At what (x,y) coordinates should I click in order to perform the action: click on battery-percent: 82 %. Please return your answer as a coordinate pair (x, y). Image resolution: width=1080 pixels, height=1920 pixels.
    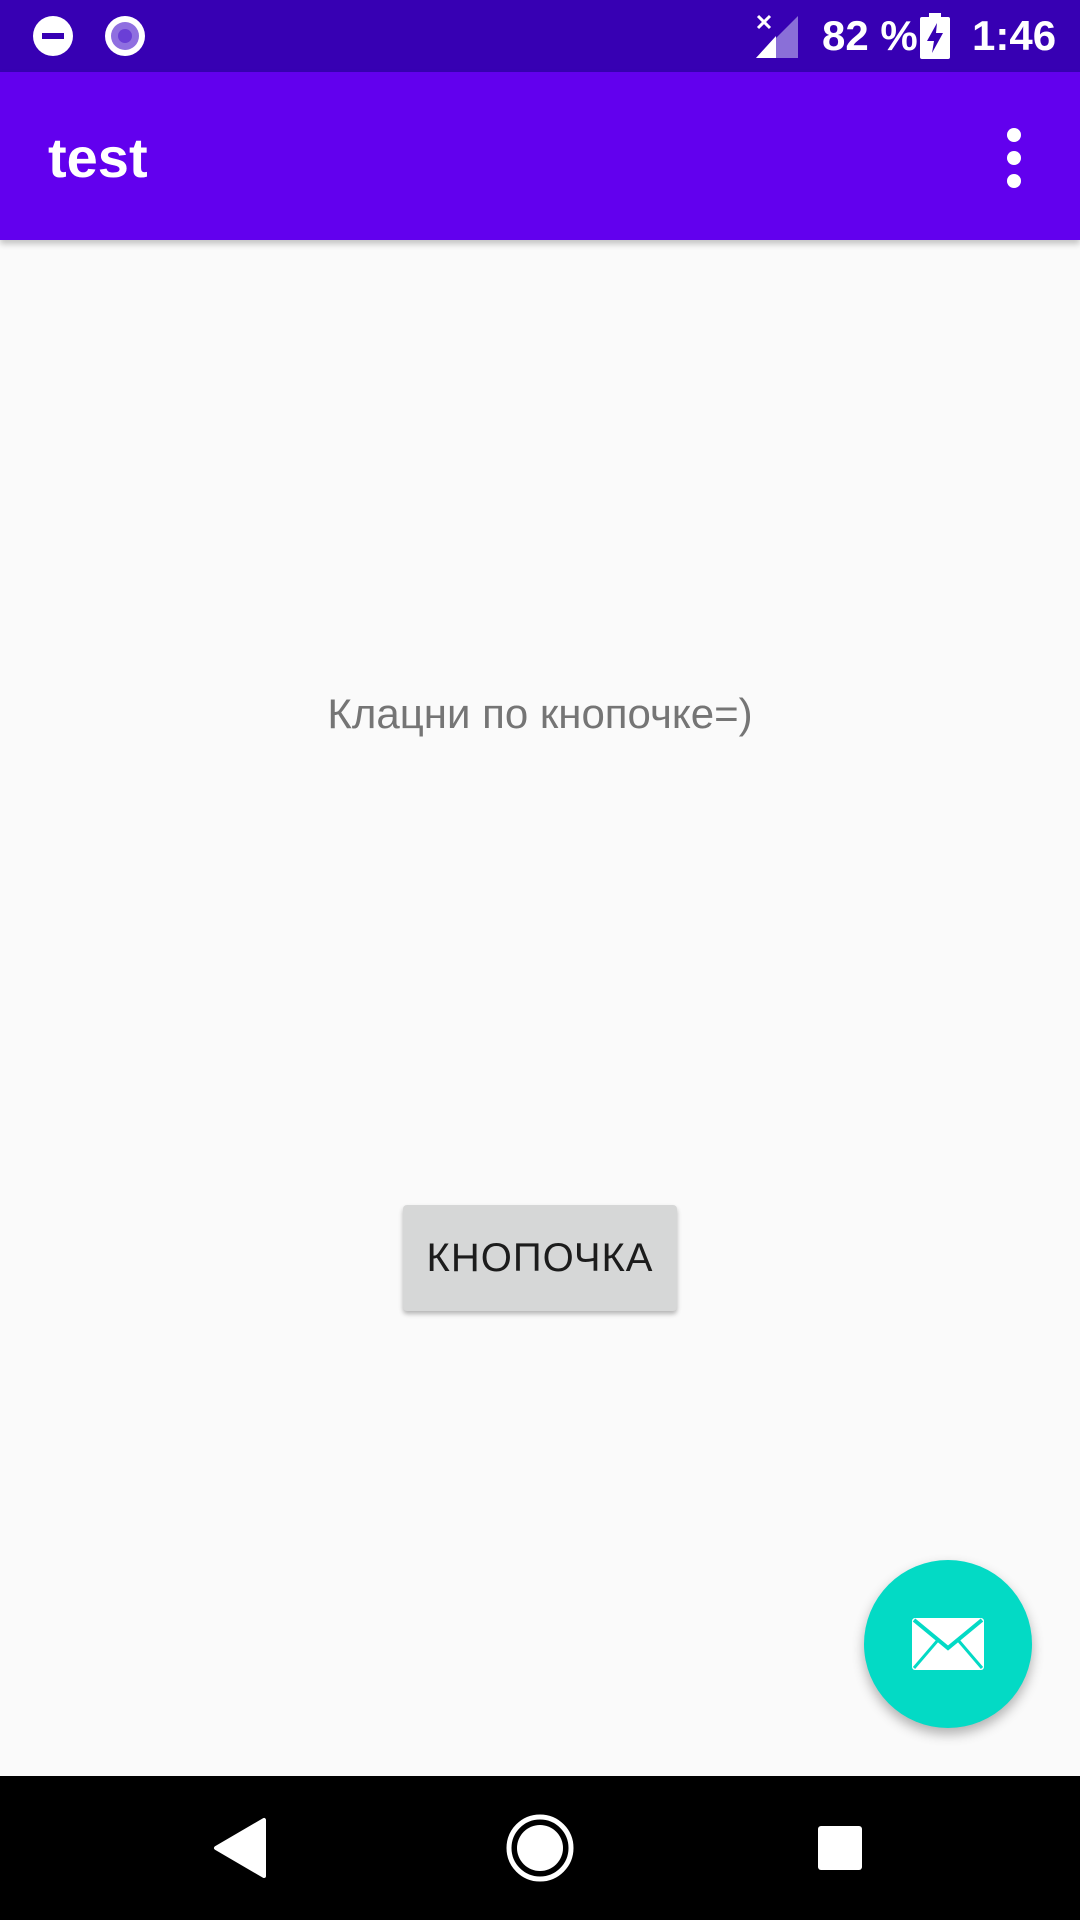
    Looking at the image, I should click on (870, 35).